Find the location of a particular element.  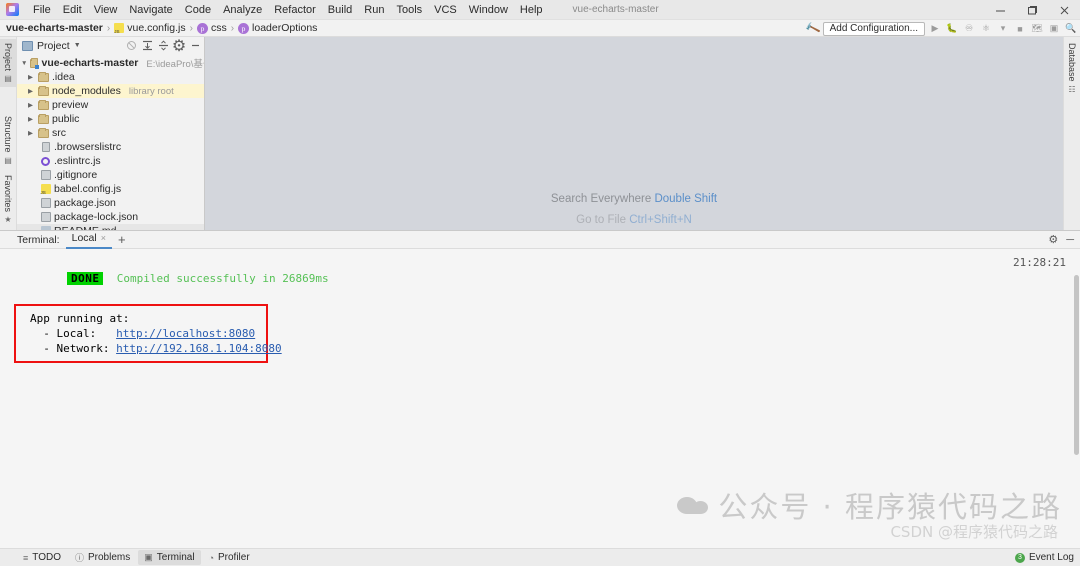

tree-row: ▶ public is located at coordinates (110, 119).